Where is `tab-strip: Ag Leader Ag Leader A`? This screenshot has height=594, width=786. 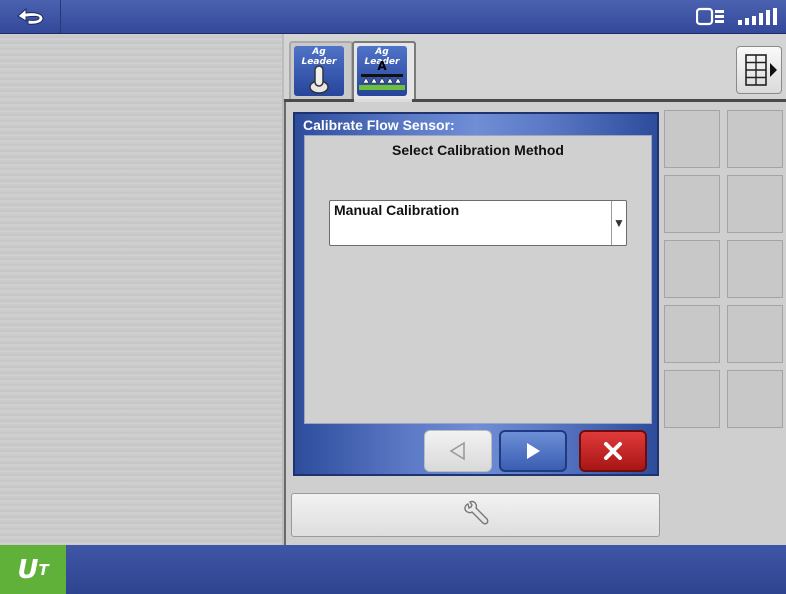
tab-strip: Ag Leader Ag Leader A is located at coordinates (535, 67).